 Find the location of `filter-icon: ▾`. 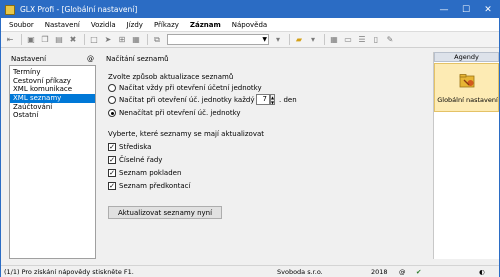

filter-icon: ▾ is located at coordinates (278, 40).